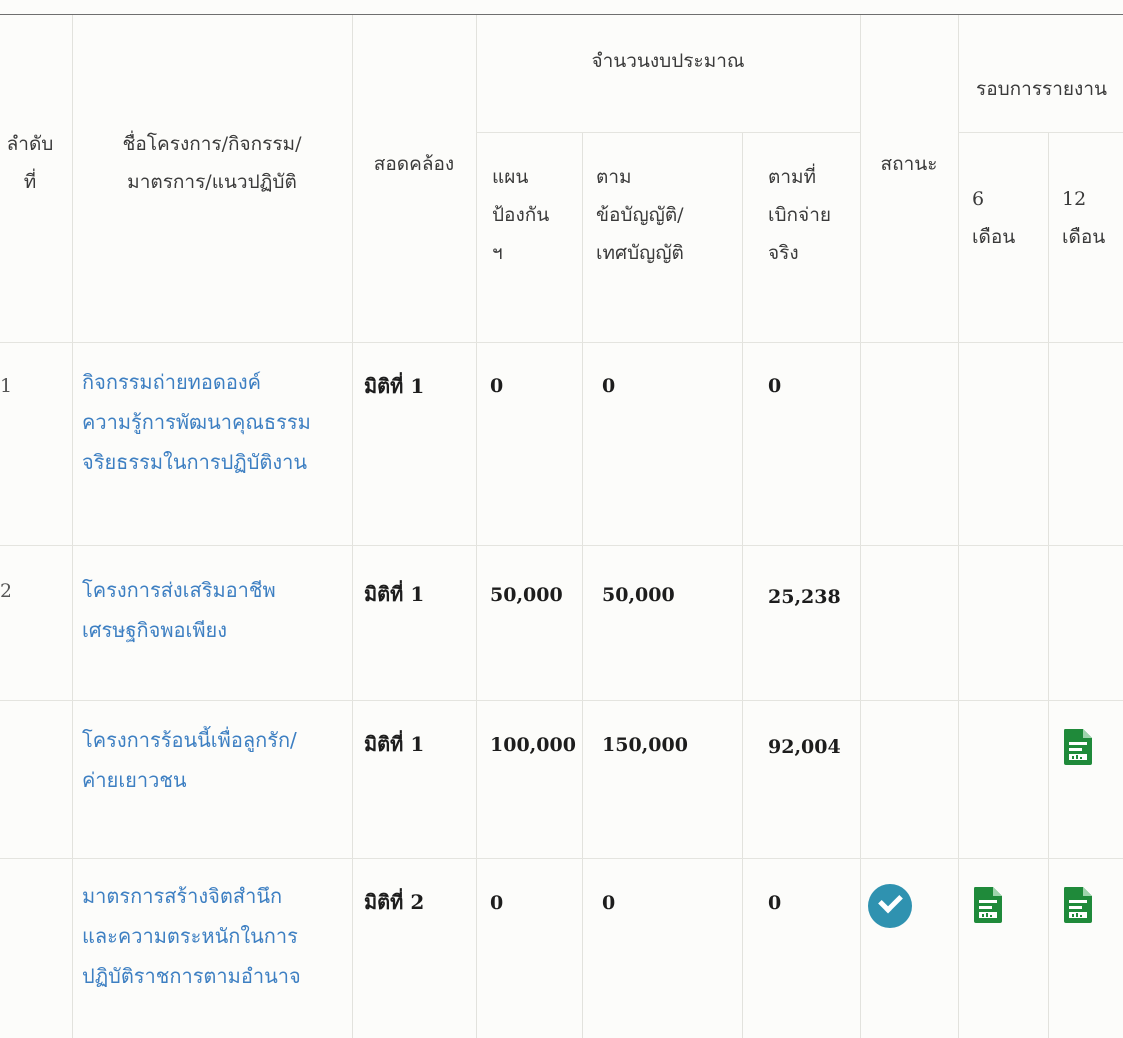 The height and width of the screenshot is (1038, 1123). What do you see at coordinates (994, 218) in the screenshot?
I see `header-report-6: 6 เดือน` at bounding box center [994, 218].